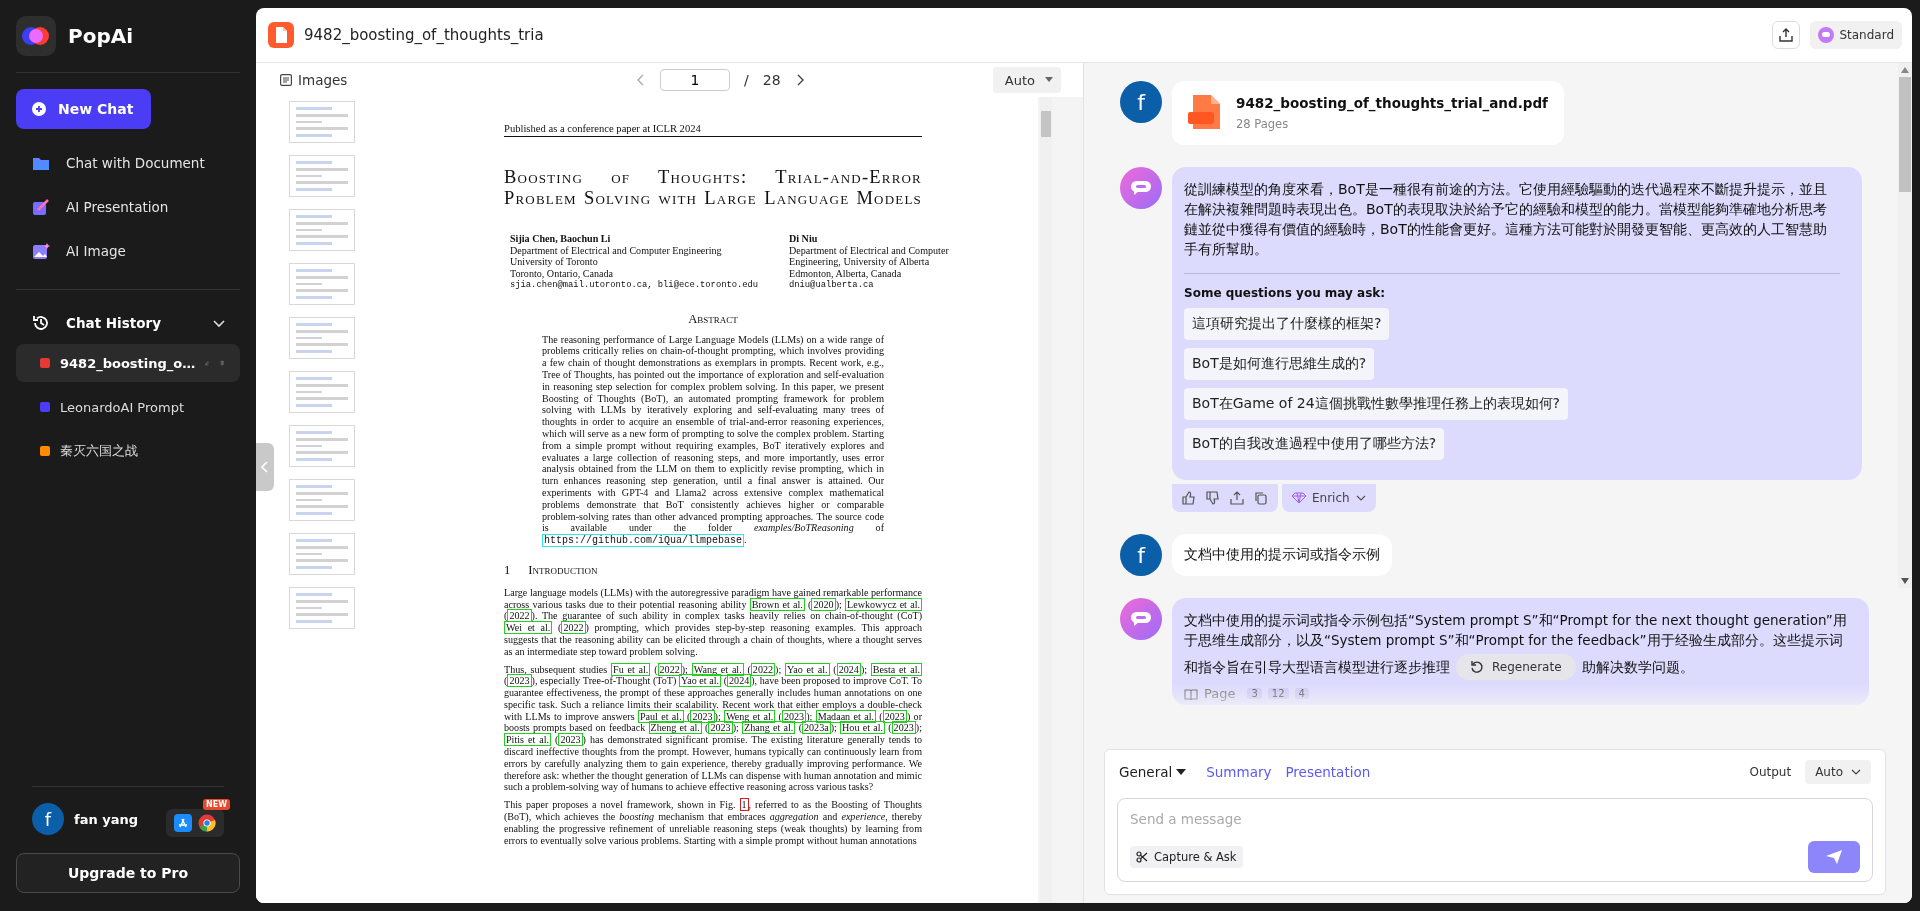 Image resolution: width=1920 pixels, height=911 pixels. What do you see at coordinates (816, 728) in the screenshot?
I see `citation-link: 2023a` at bounding box center [816, 728].